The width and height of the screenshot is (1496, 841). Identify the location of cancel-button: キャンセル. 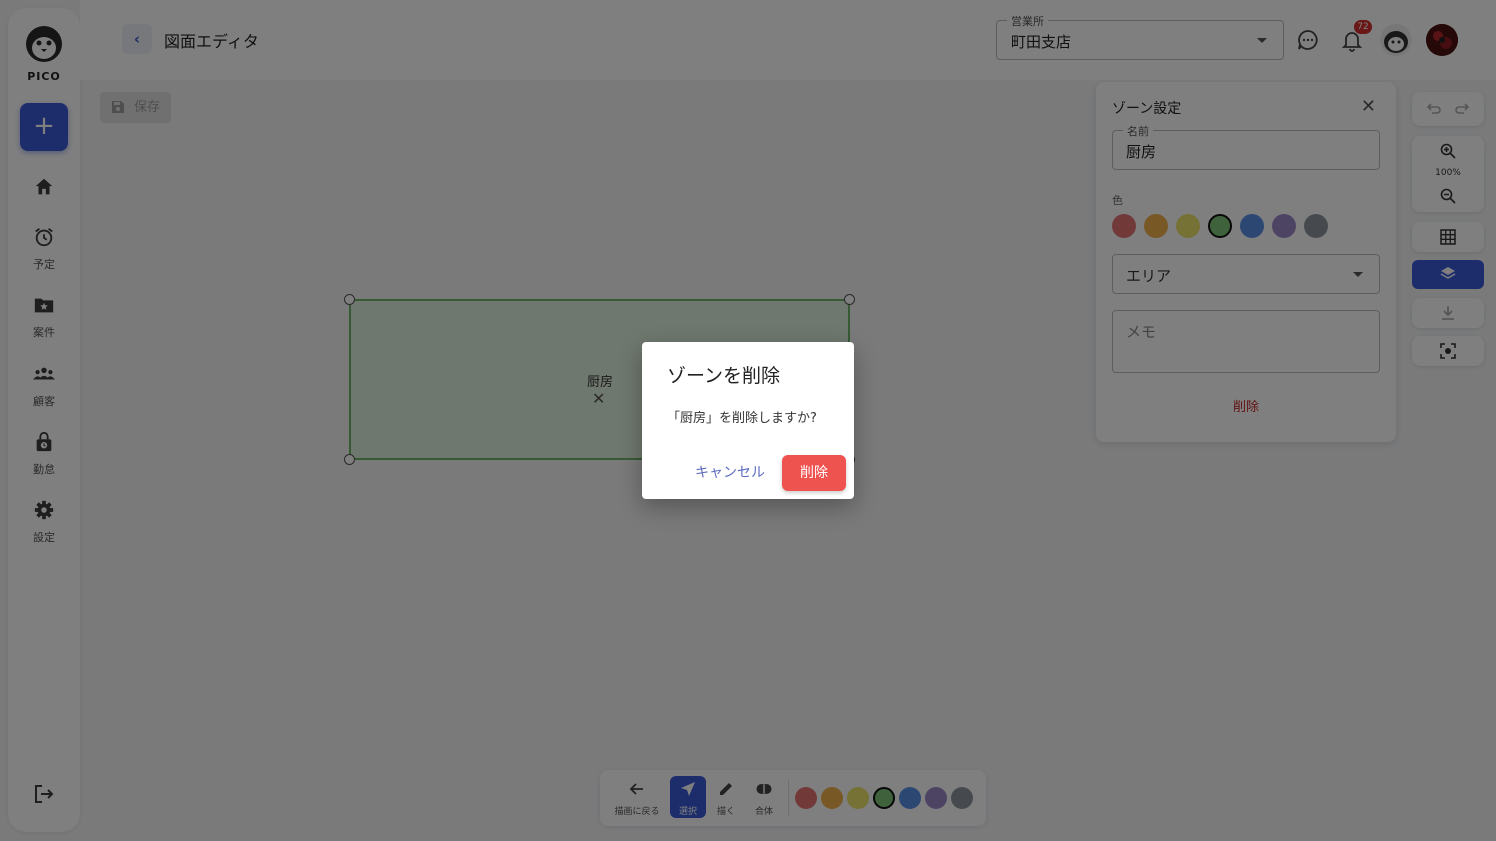
(730, 473).